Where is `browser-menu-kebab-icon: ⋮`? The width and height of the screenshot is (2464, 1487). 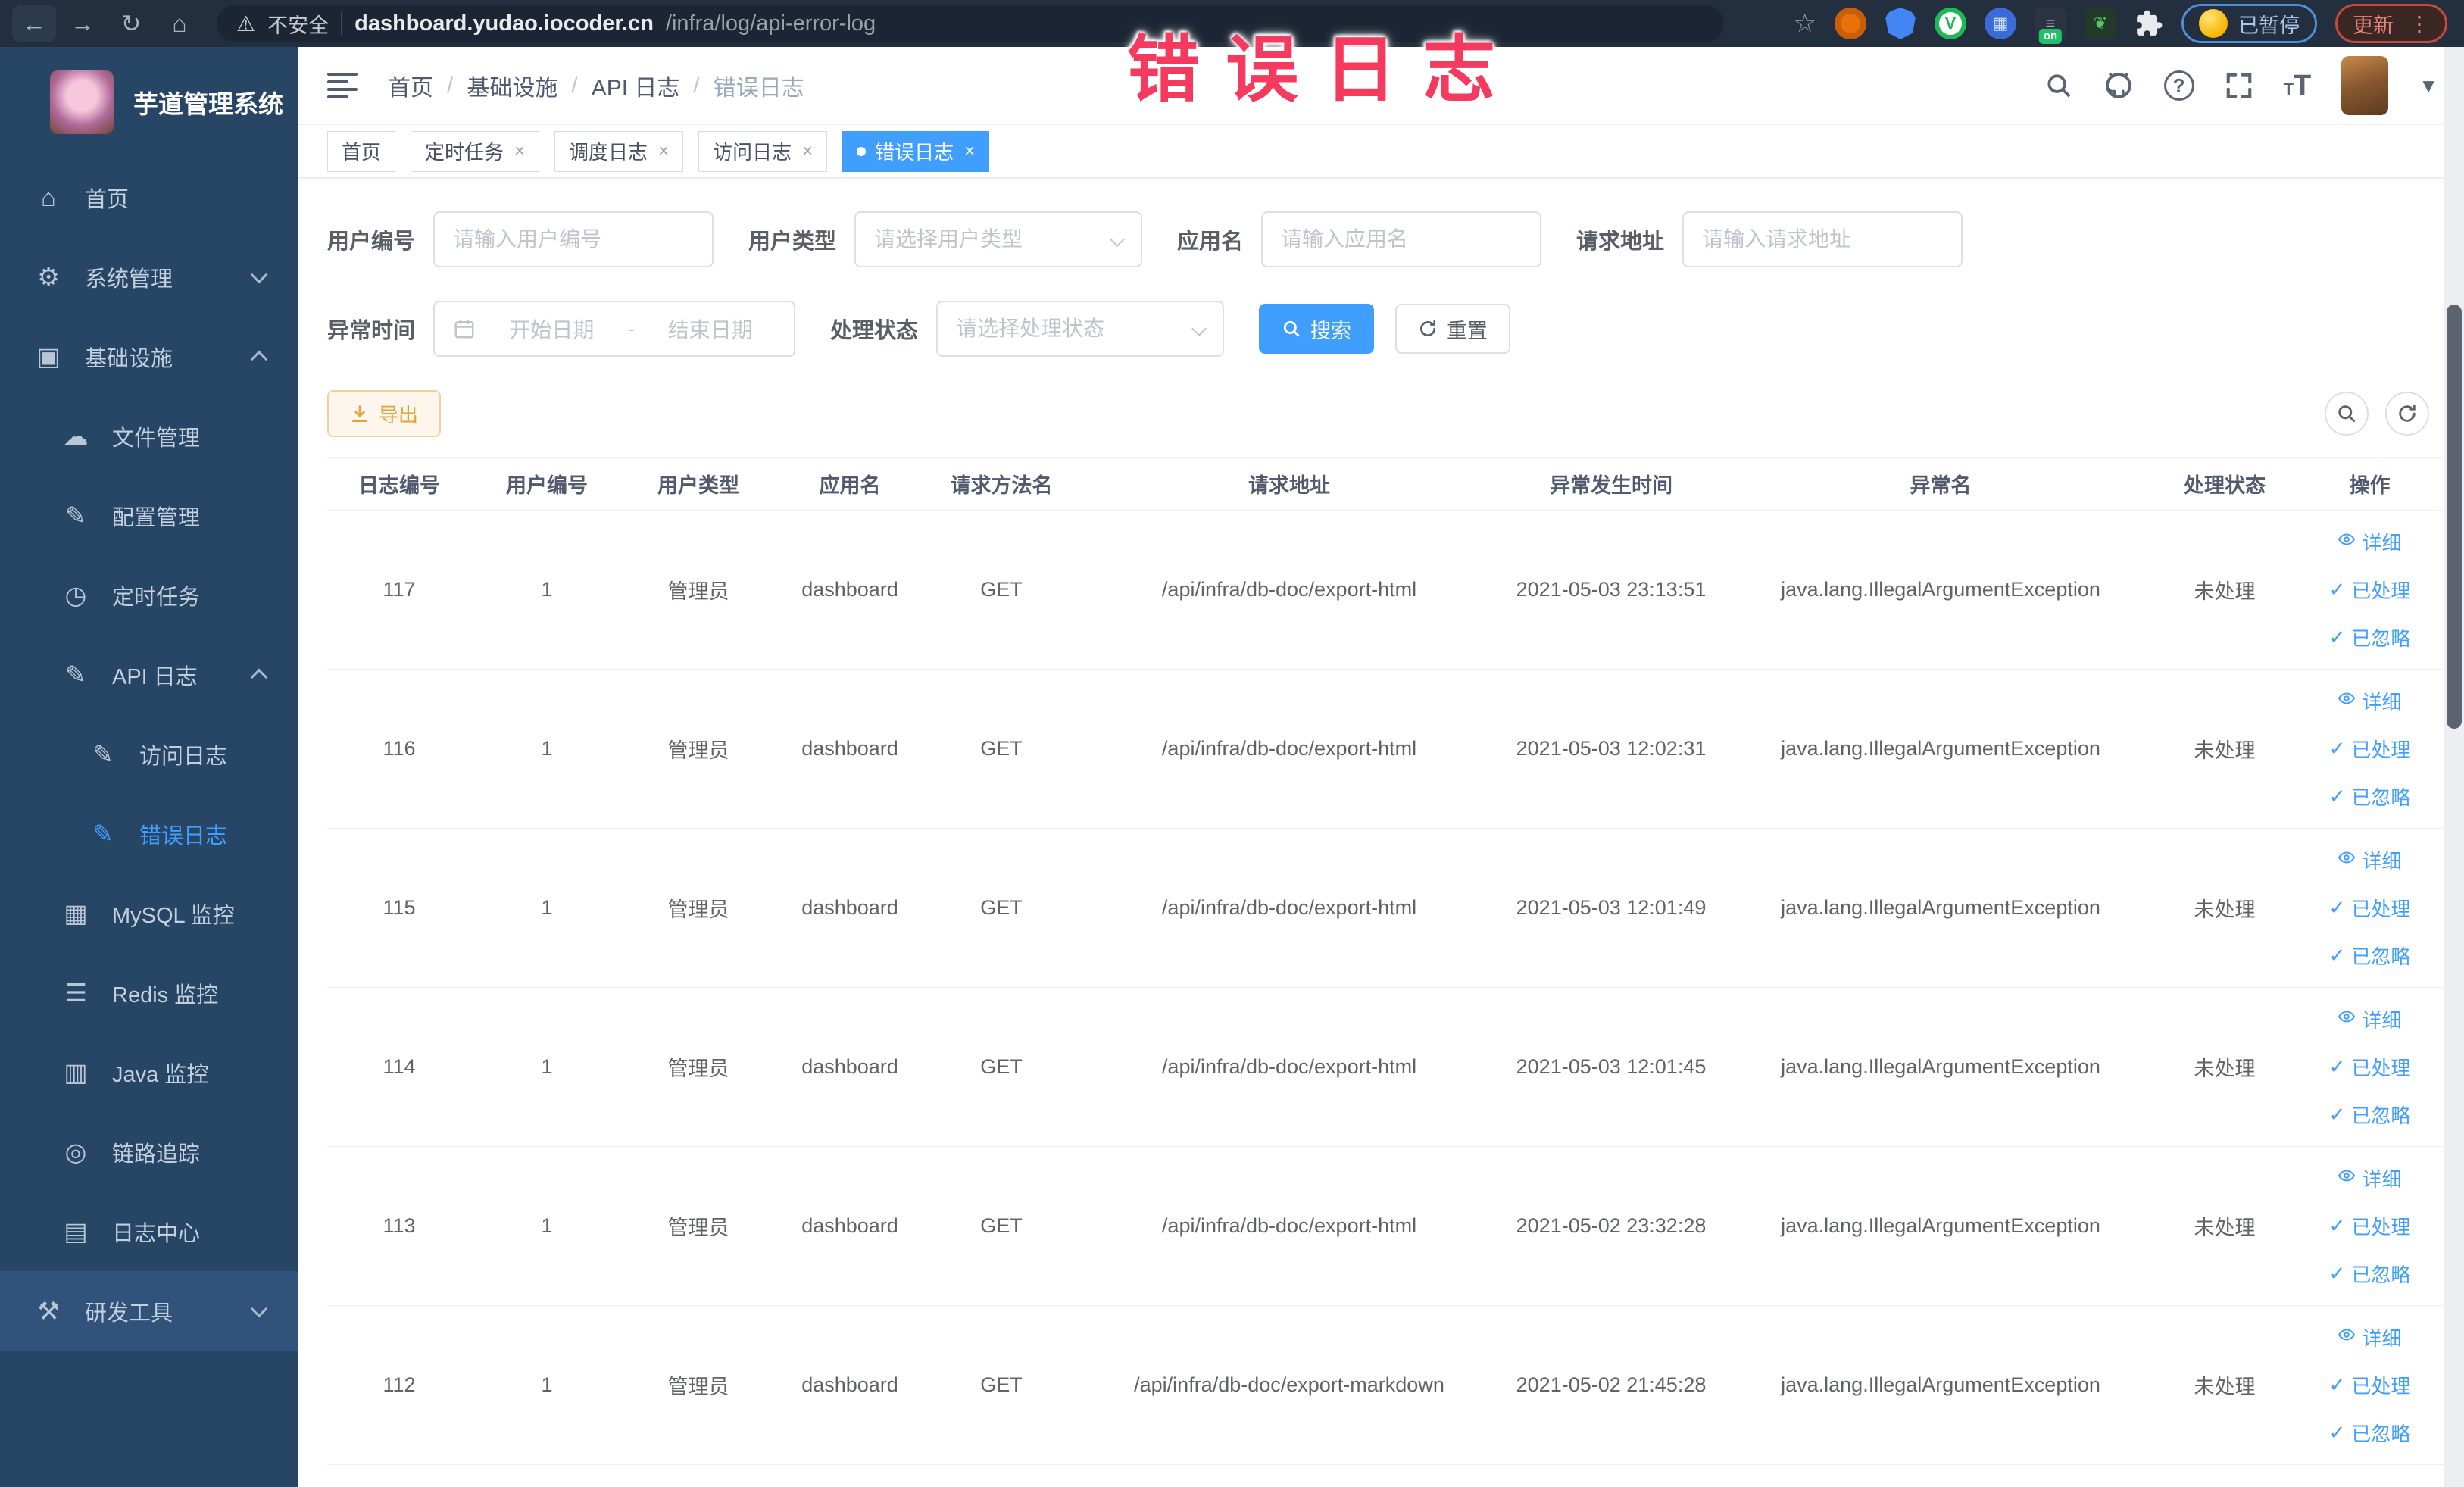 browser-menu-kebab-icon: ⋮ is located at coordinates (2419, 23).